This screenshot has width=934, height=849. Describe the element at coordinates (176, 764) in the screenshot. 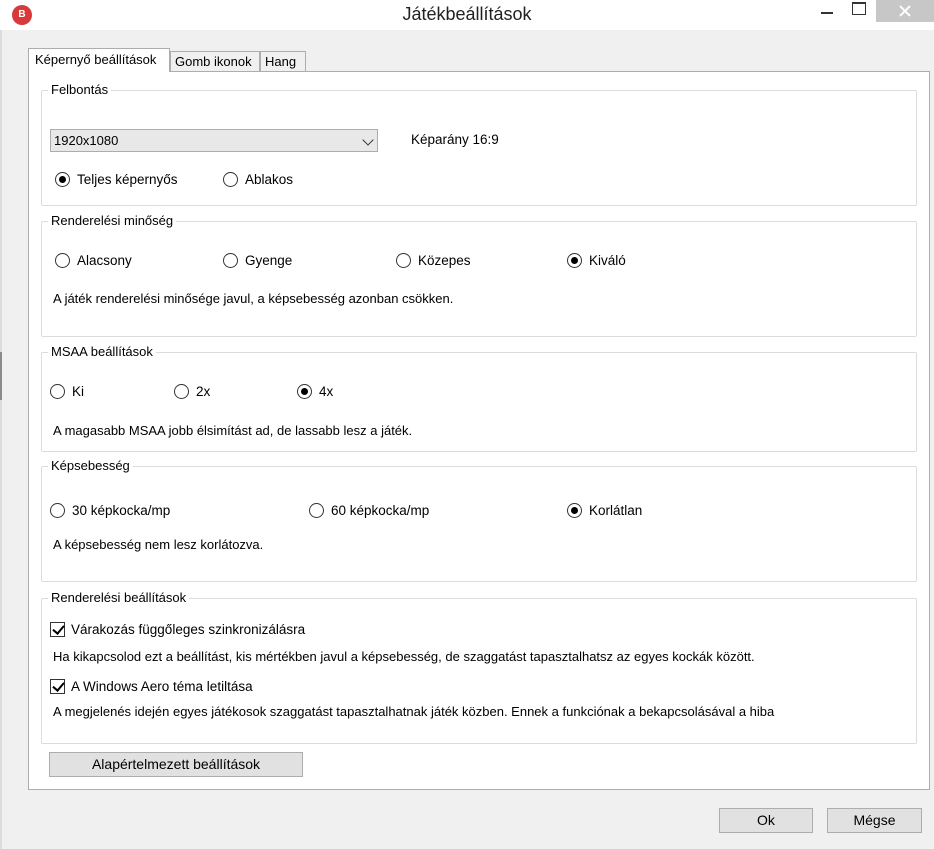

I see `reset-defaults-button: Alapértelmezett beállítások` at that location.